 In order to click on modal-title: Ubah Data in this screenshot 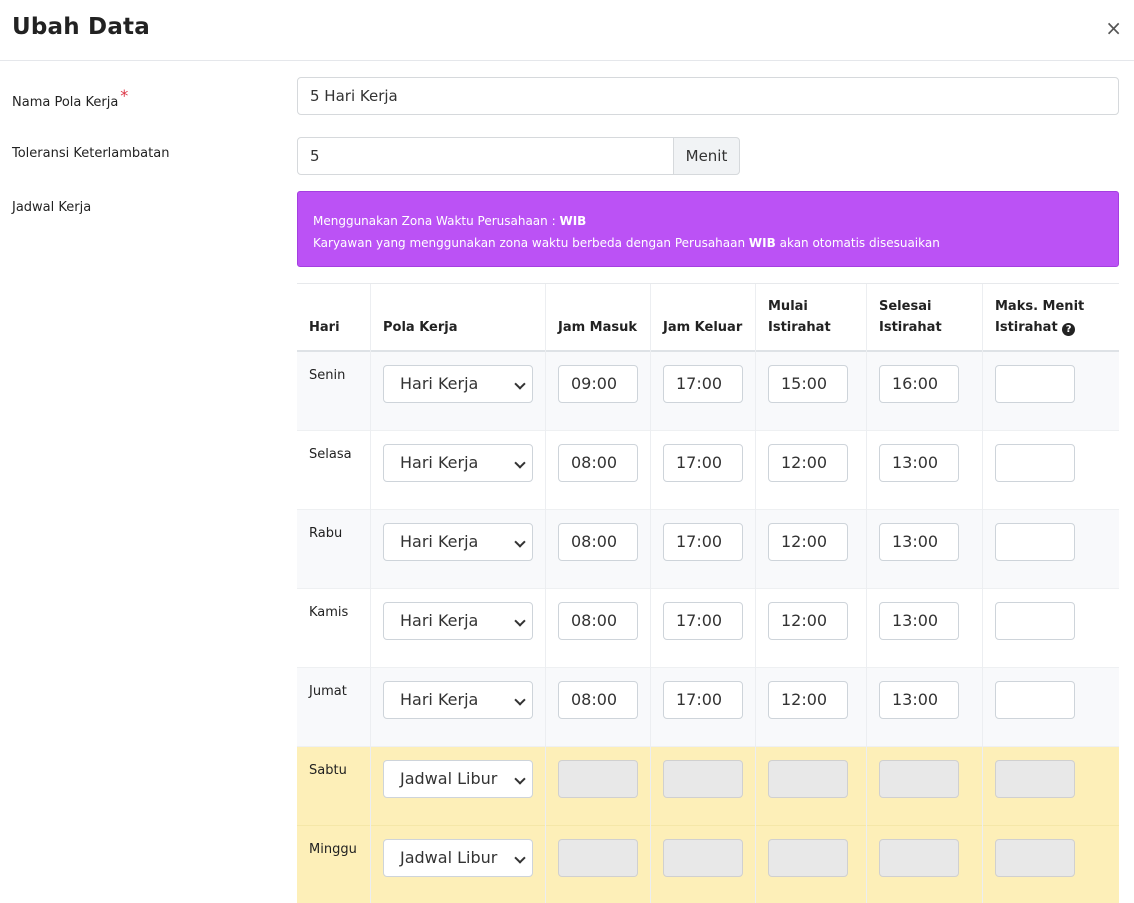, I will do `click(81, 27)`.